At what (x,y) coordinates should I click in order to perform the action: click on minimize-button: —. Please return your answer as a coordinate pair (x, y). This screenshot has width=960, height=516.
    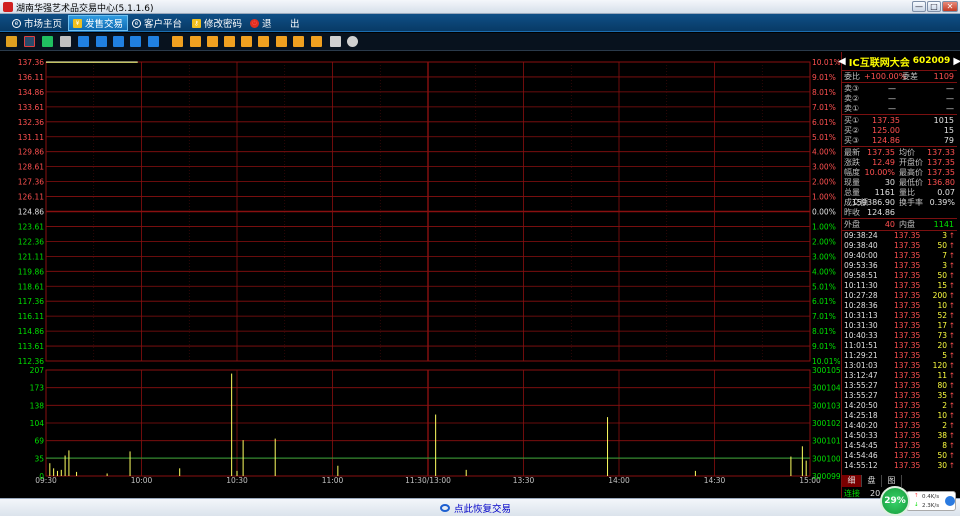
    Looking at the image, I should click on (919, 6).